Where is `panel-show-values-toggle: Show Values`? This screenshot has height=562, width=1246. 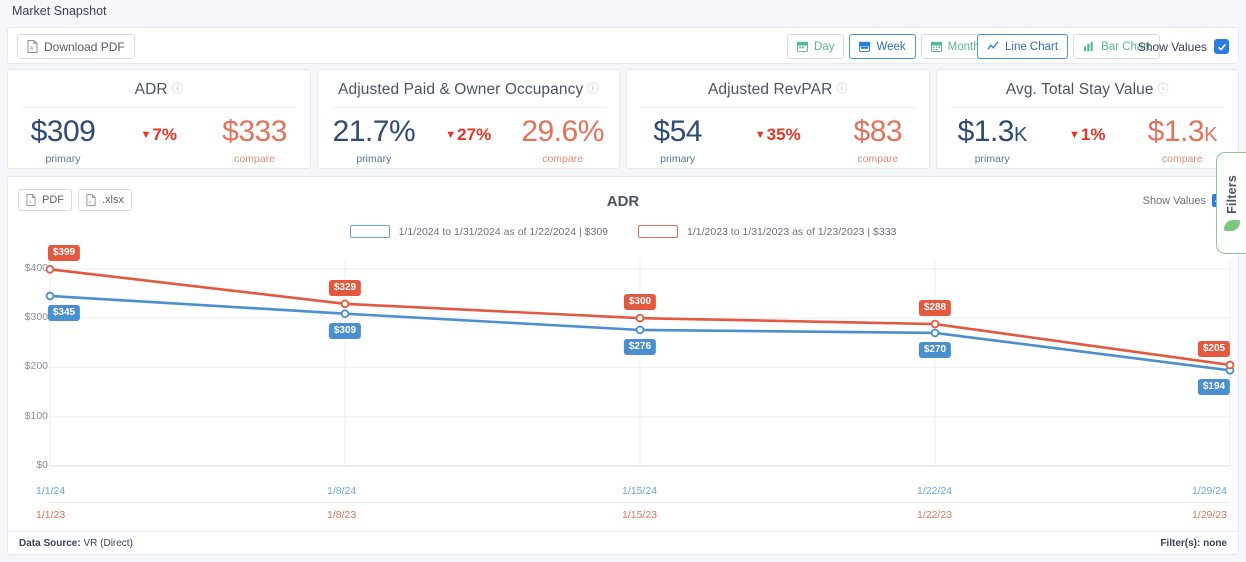
panel-show-values-toggle: Show Values is located at coordinates (1184, 200).